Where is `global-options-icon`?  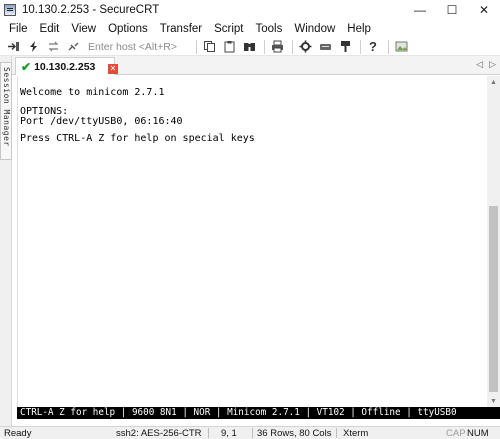 global-options-icon is located at coordinates (325, 47).